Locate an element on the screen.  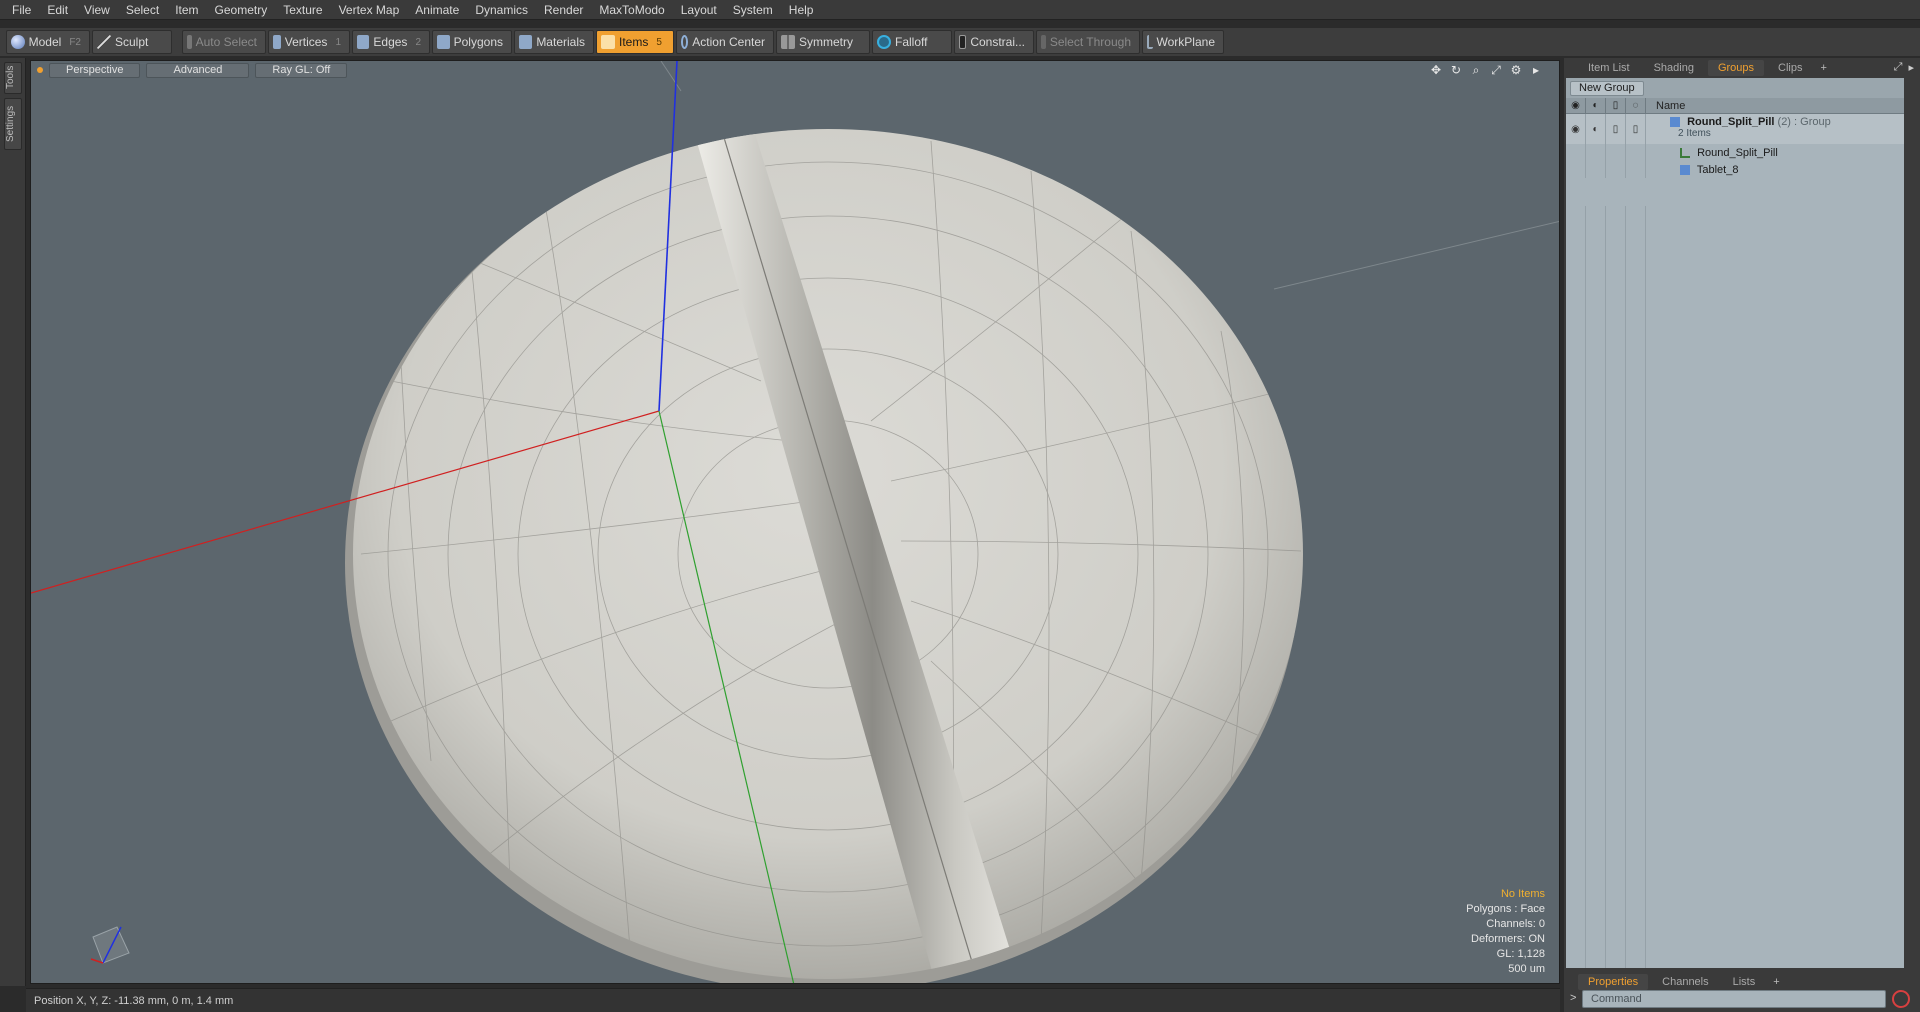
menu-texture: Texture is located at coordinates (302, 10).